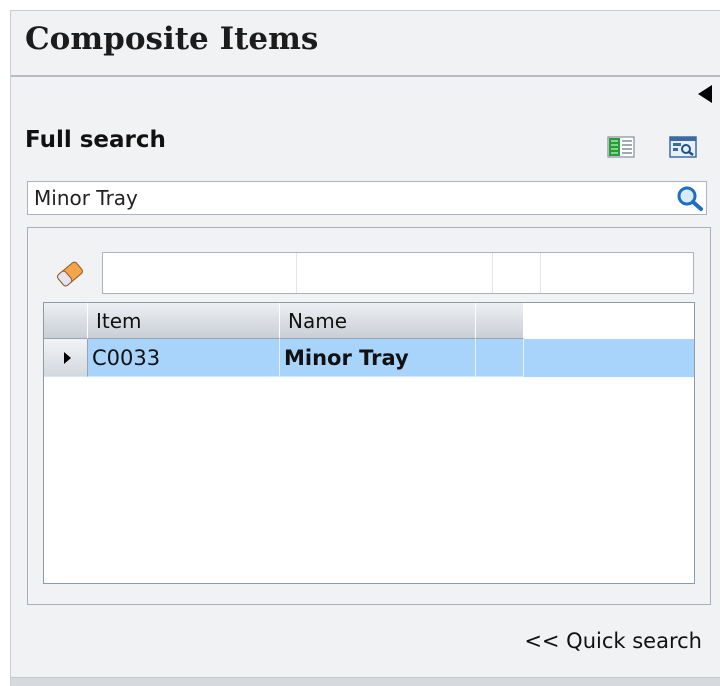 The image size is (720, 686). Describe the element at coordinates (70, 274) in the screenshot. I see `eraser-icon` at that location.